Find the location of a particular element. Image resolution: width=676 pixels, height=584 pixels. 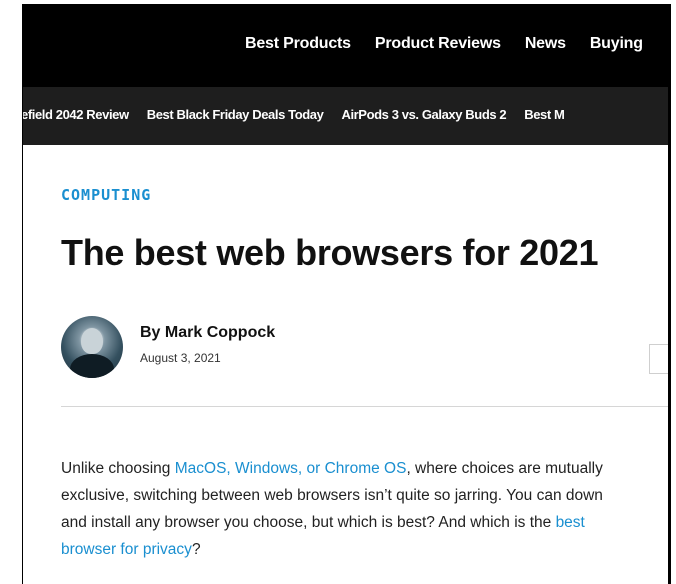

intro-text: ? is located at coordinates (196, 549).